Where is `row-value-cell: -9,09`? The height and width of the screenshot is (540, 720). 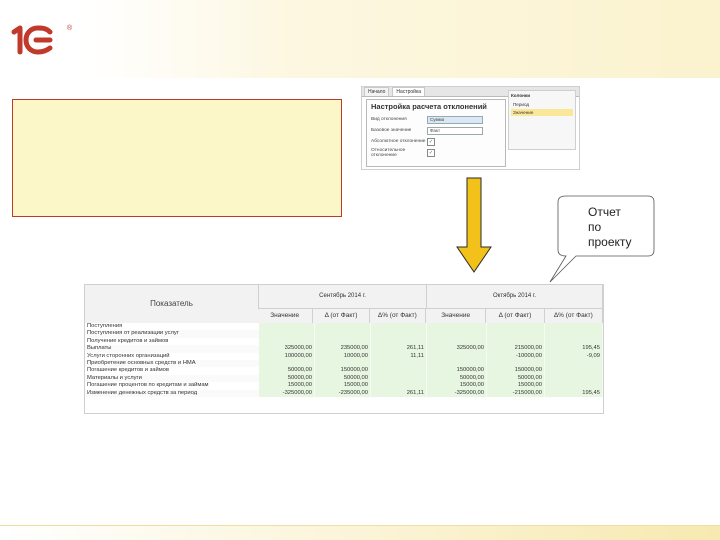
row-value-cell: -9,09 is located at coordinates (574, 356).